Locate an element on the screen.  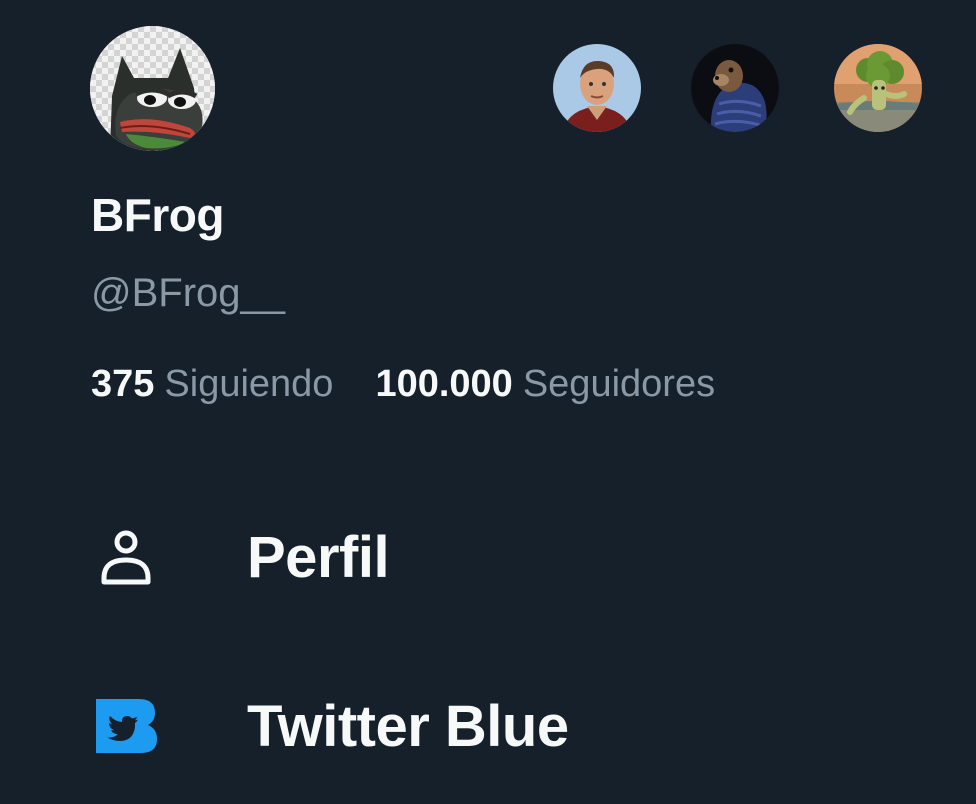
profile-handle: @BFrog__ is located at coordinates (188, 293).